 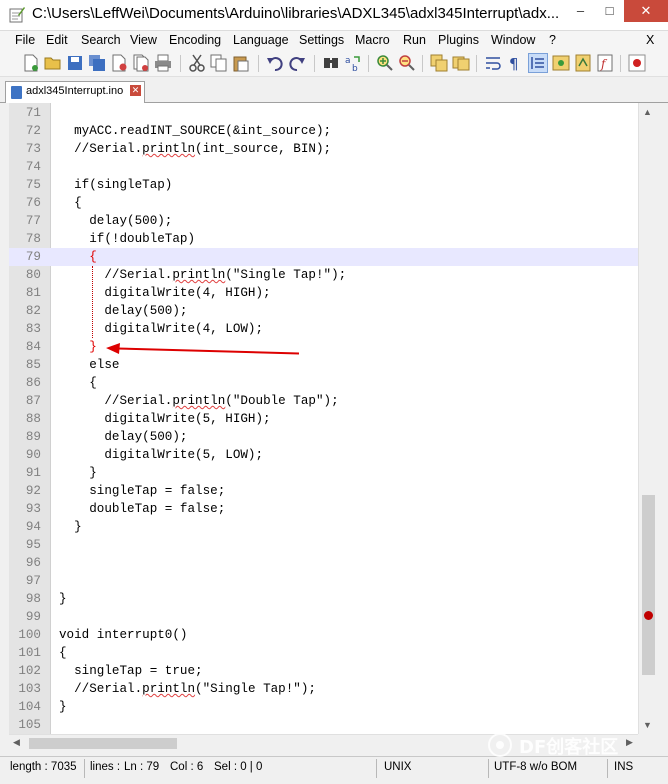 I want to click on doc-map-icon, so click(x=583, y=63).